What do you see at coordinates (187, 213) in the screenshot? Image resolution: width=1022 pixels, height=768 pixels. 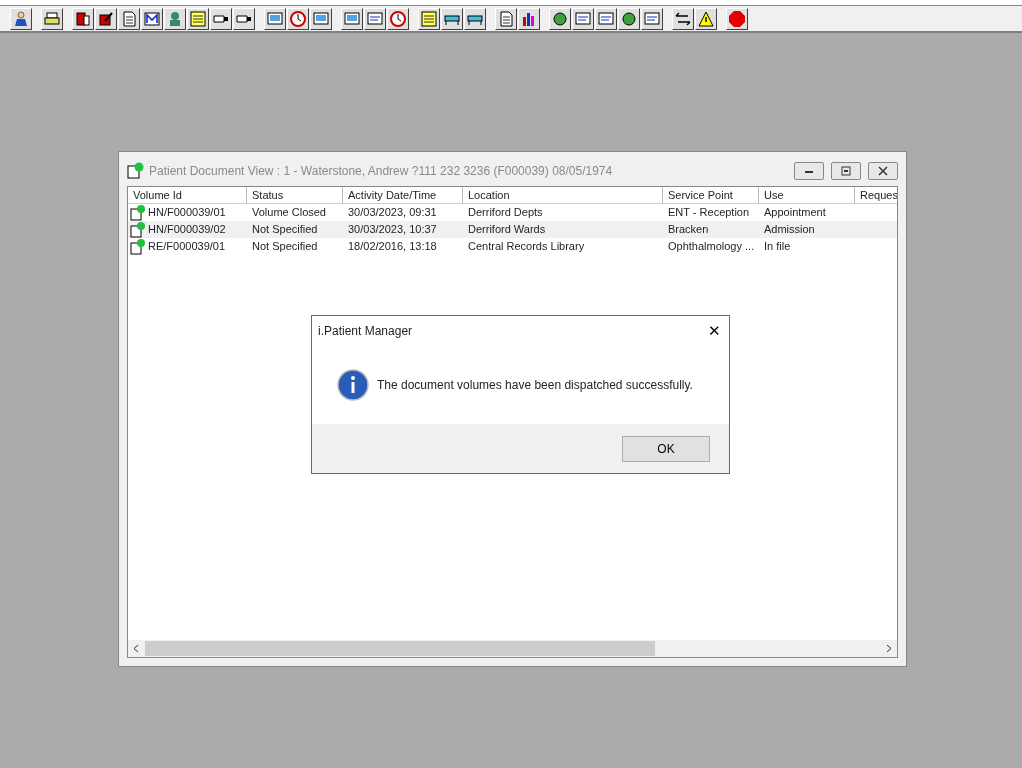 I see `table-cell-text: HN/F000039/01` at bounding box center [187, 213].